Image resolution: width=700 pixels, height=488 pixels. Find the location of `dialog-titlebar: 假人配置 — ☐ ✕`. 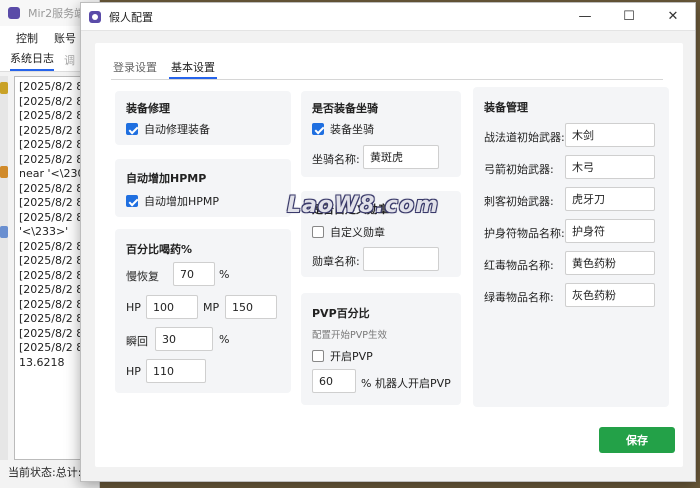

dialog-titlebar: 假人配置 — ☐ ✕ is located at coordinates (388, 17).